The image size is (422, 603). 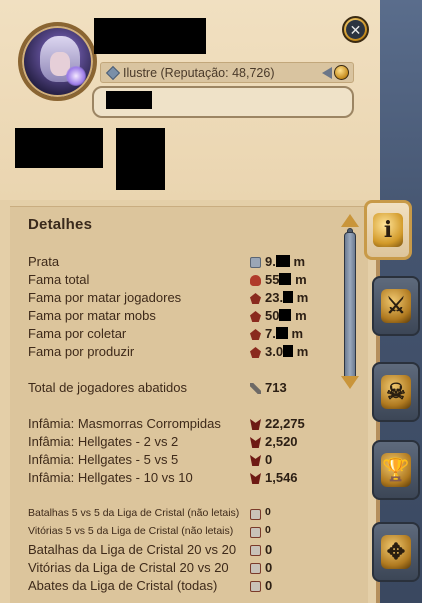 What do you see at coordinates (350, 382) in the screenshot?
I see `scroll-down-arrow-icon` at bounding box center [350, 382].